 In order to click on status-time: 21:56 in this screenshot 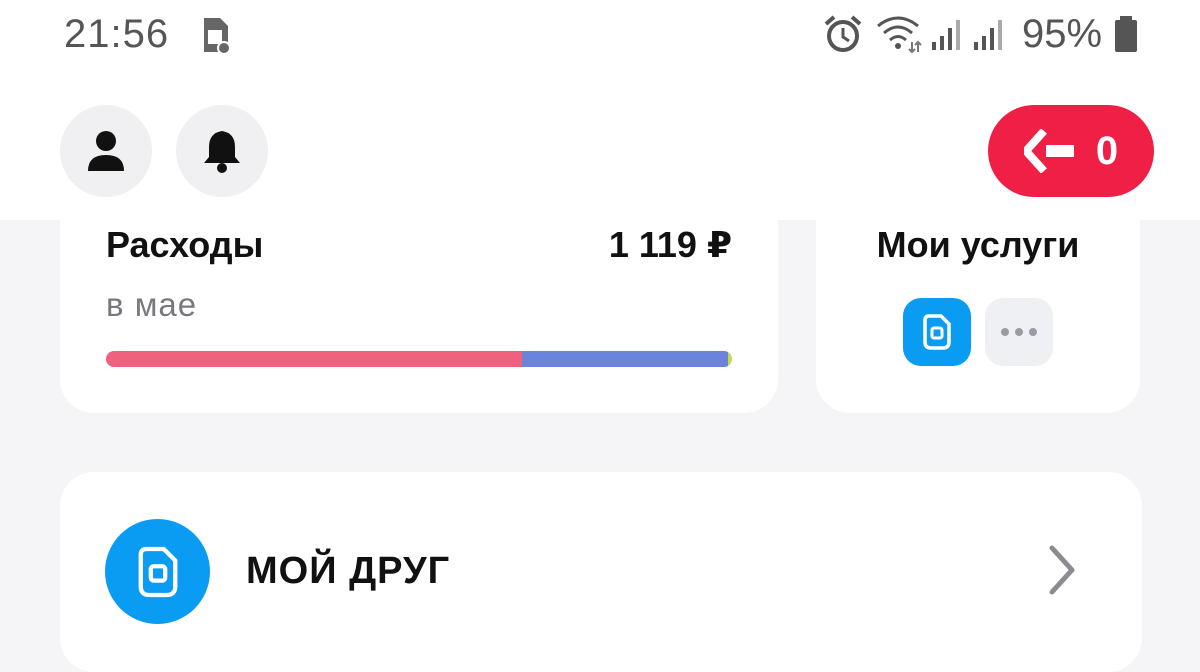, I will do `click(117, 34)`.